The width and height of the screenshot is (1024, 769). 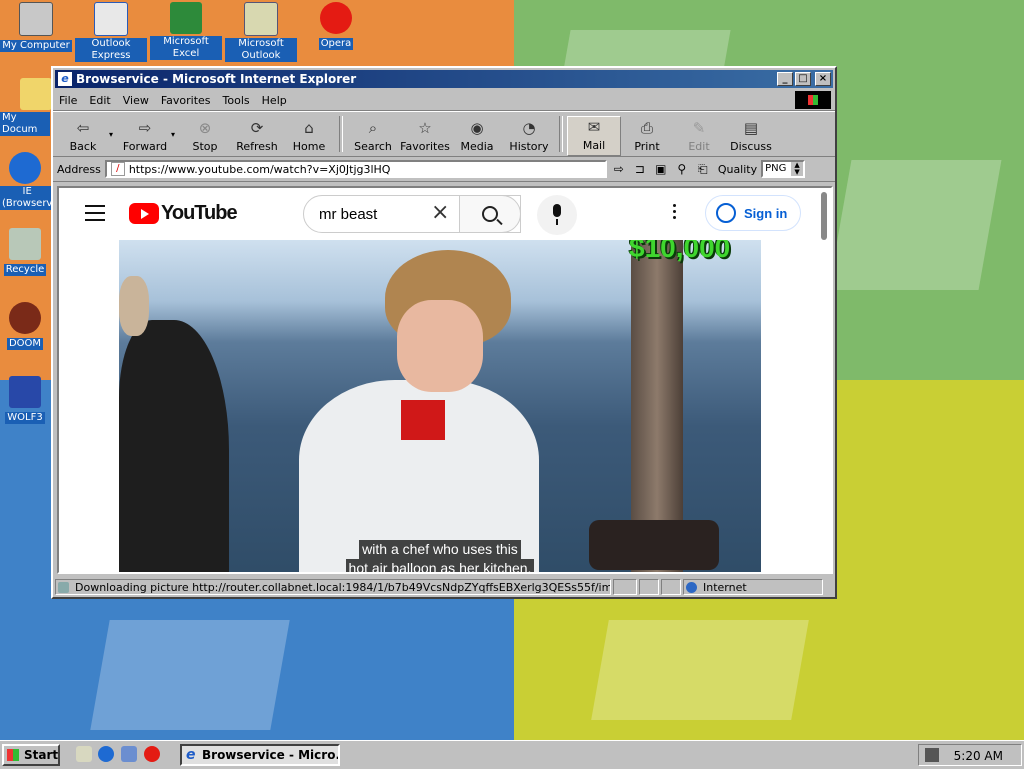 I want to click on discuss-icon: ▤, so click(x=751, y=128).